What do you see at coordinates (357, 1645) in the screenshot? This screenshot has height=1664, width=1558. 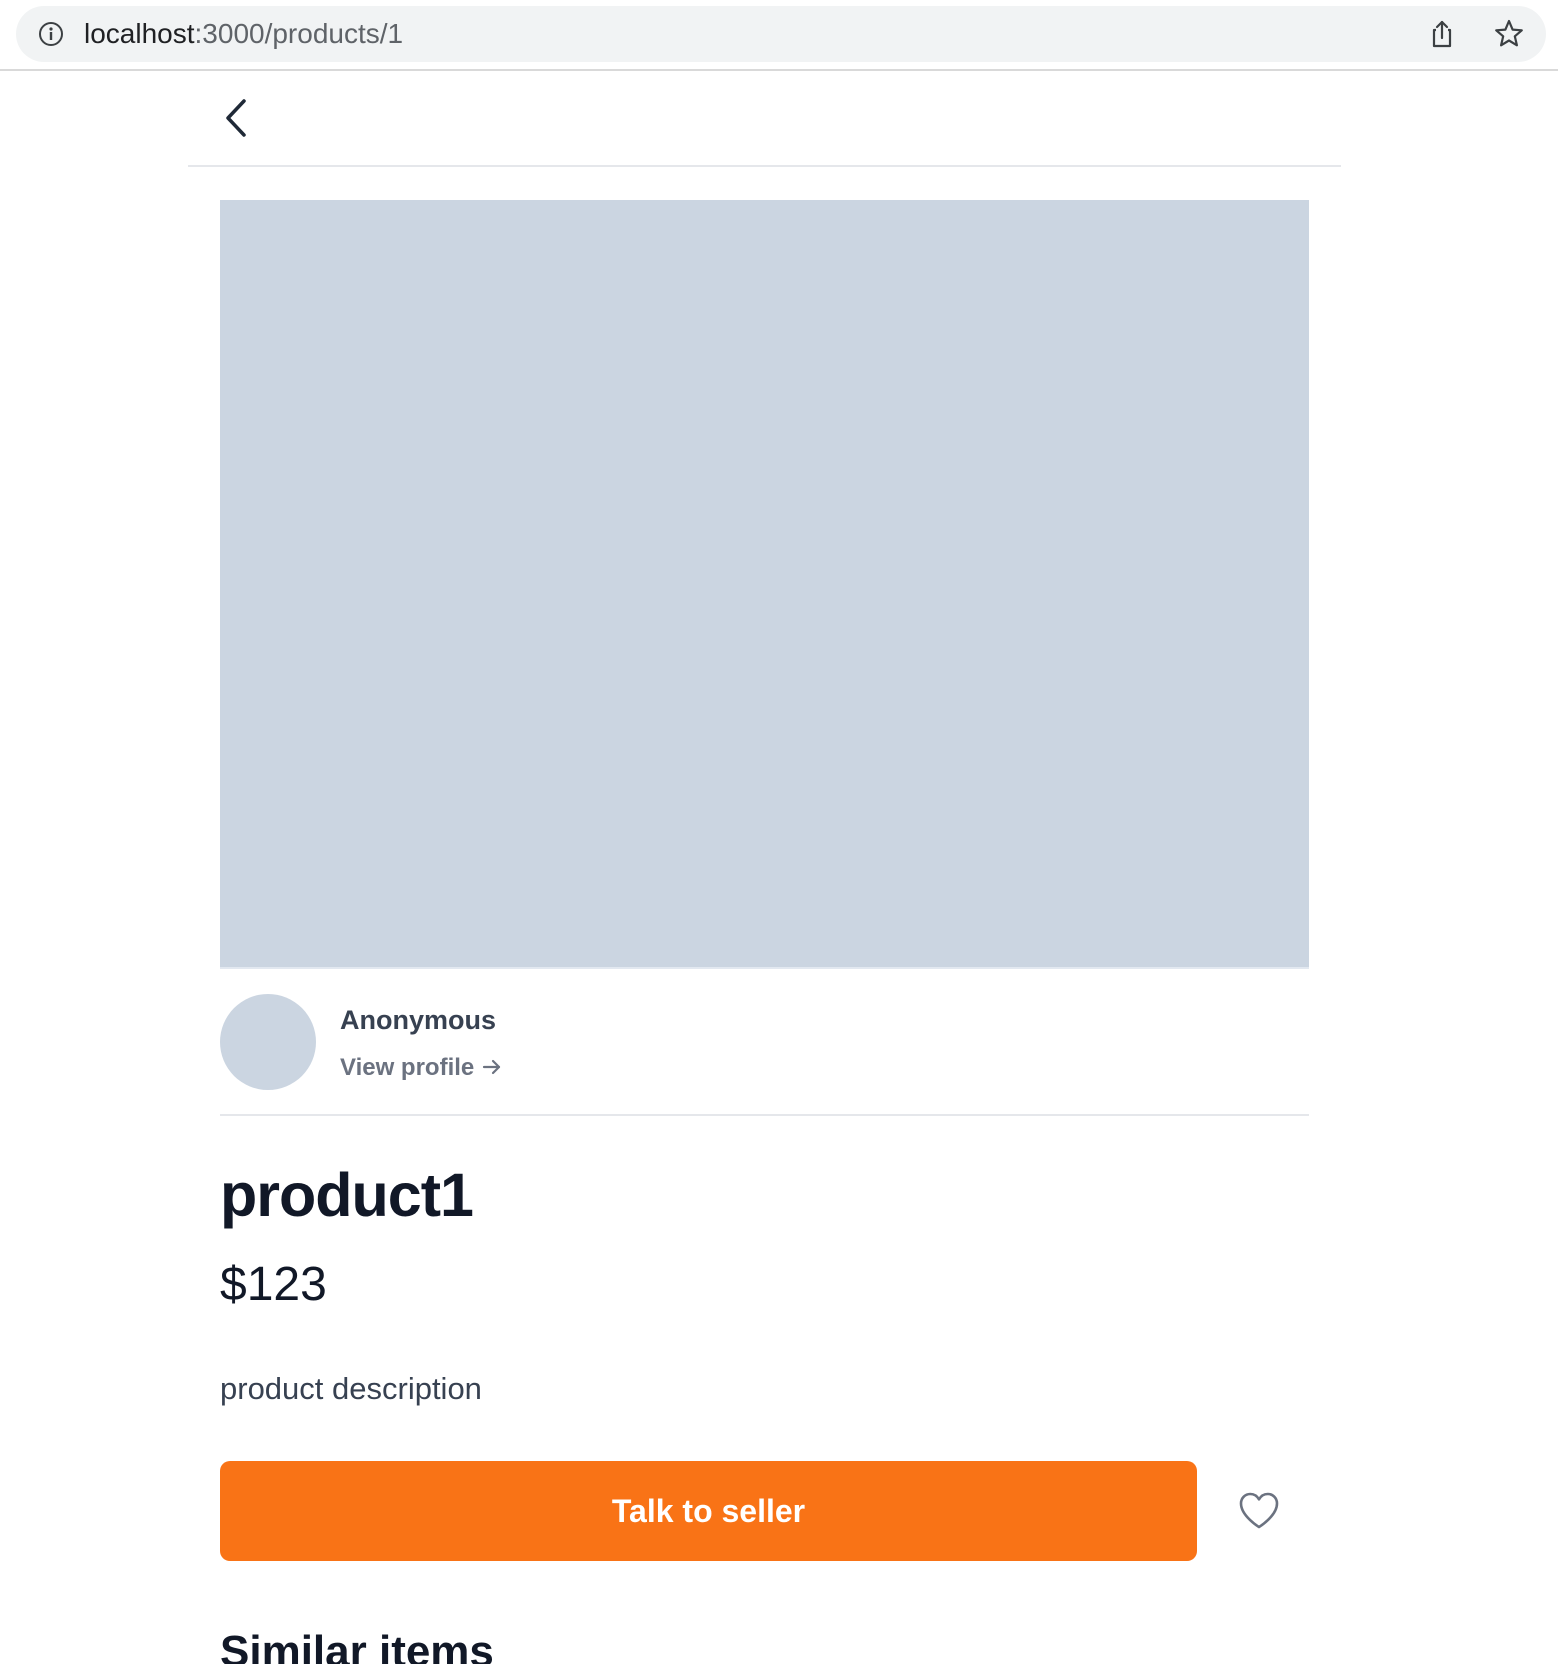 I see `similar-items-heading: Similar items` at bounding box center [357, 1645].